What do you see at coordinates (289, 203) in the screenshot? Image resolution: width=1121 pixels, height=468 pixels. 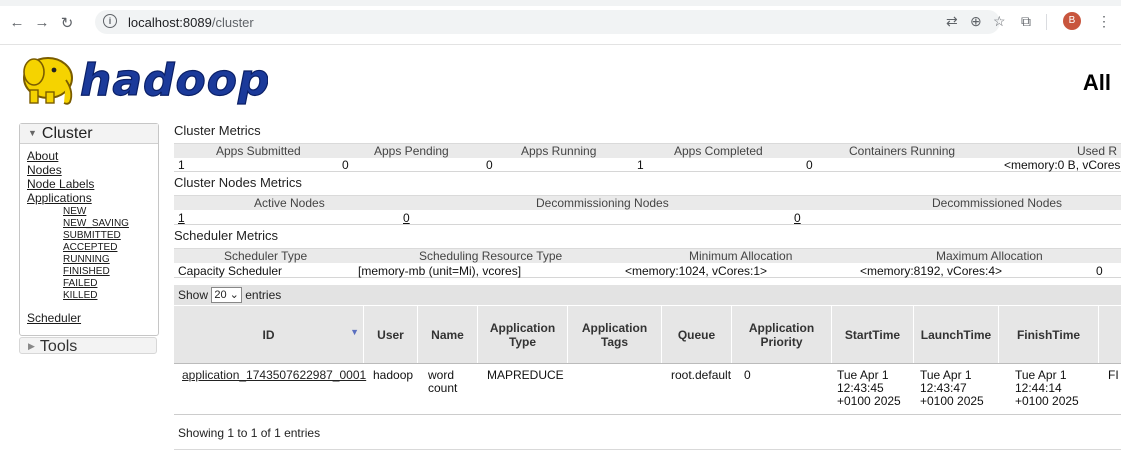 I see `header-active-nodes: Active Nodes` at bounding box center [289, 203].